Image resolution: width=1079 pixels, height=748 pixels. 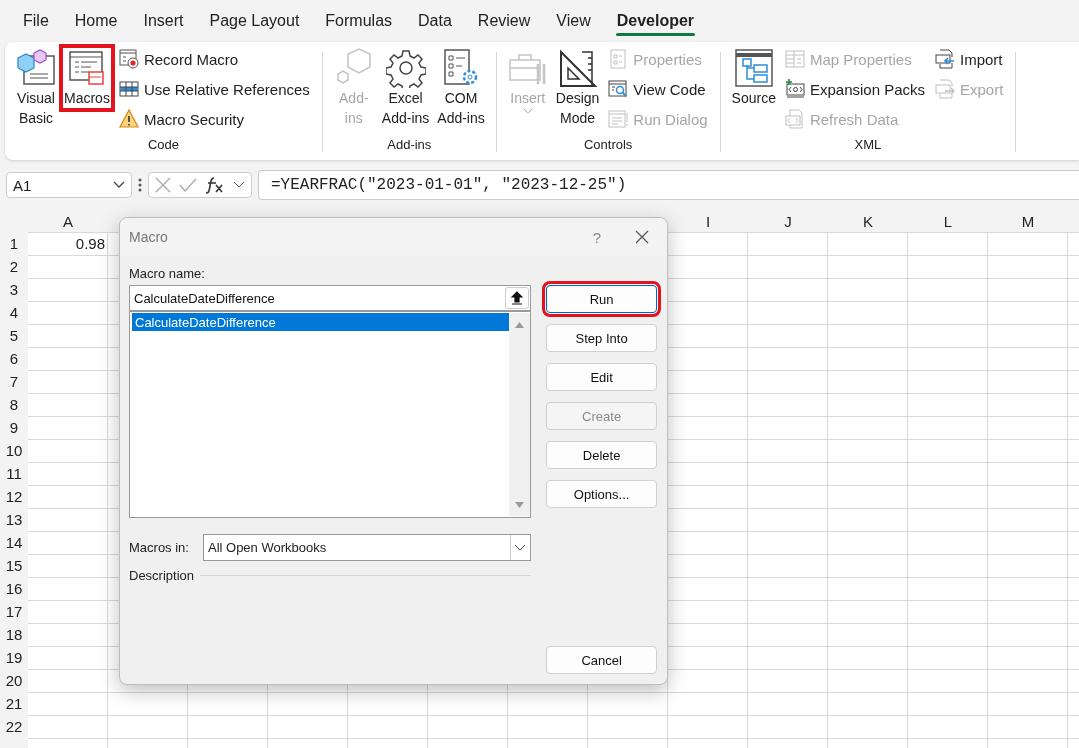 I want to click on group-label: Add-ins, so click(x=409, y=144).